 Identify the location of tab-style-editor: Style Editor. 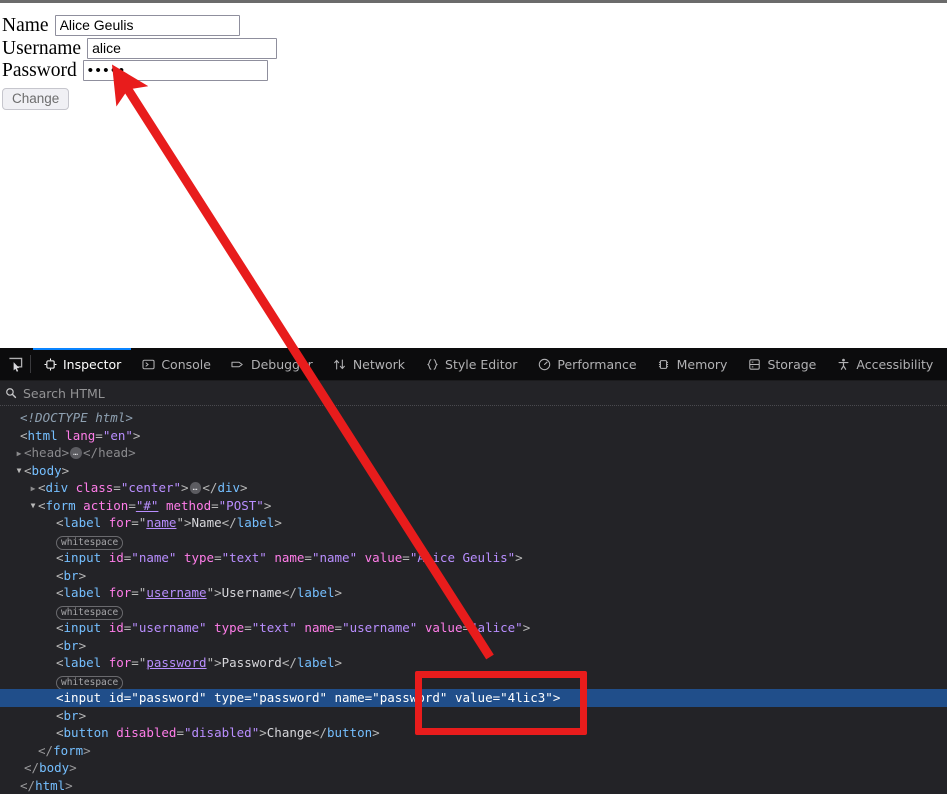
(471, 364).